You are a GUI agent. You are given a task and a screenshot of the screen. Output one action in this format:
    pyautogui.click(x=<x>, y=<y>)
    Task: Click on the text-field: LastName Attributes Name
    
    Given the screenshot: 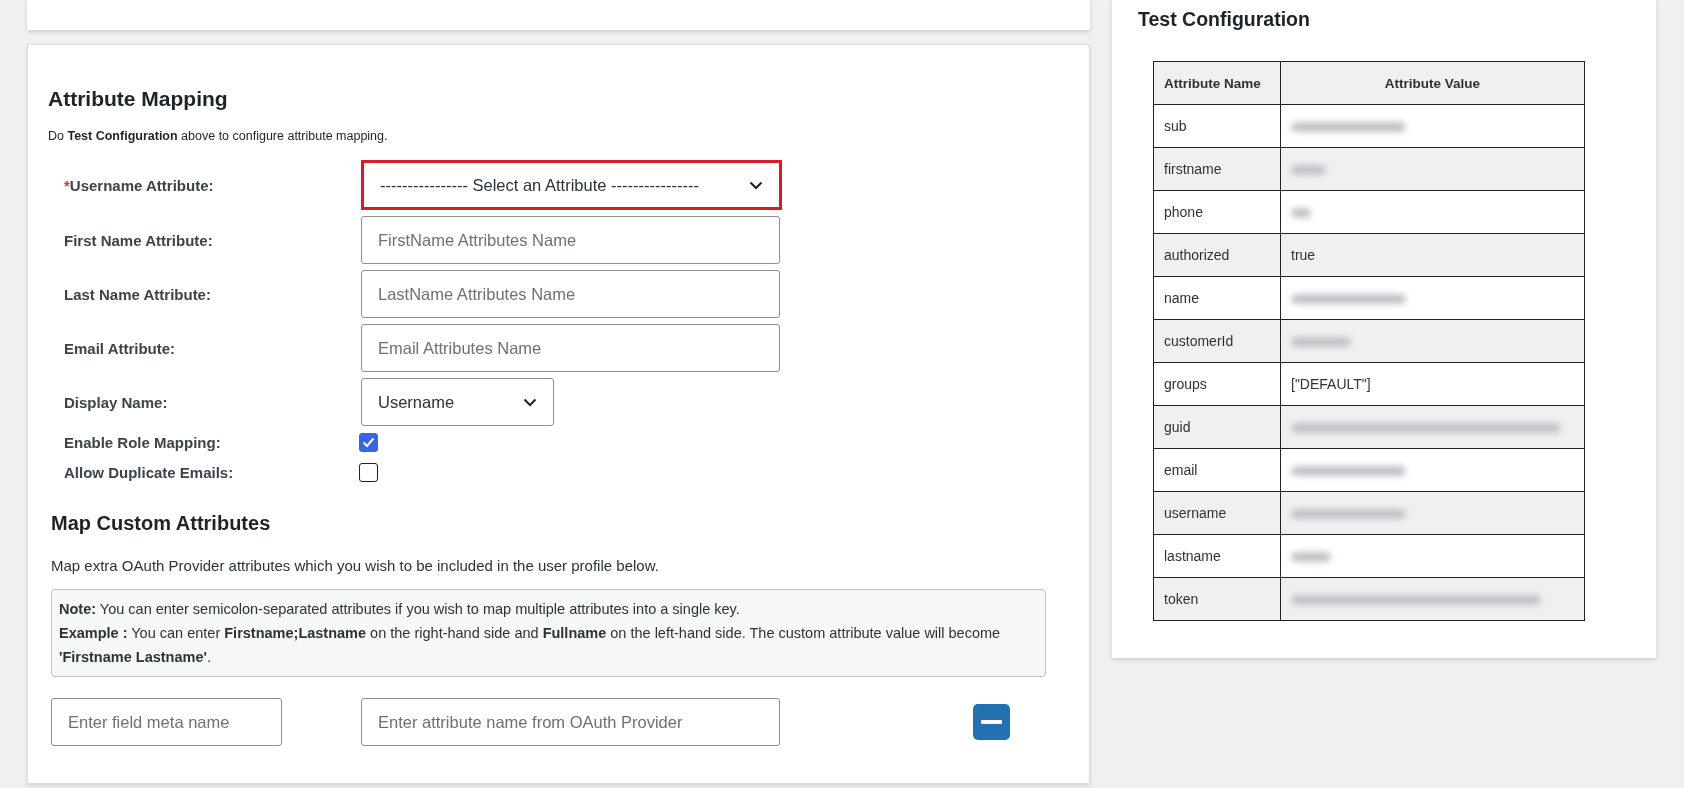 What is the action you would take?
    pyautogui.click(x=570, y=294)
    